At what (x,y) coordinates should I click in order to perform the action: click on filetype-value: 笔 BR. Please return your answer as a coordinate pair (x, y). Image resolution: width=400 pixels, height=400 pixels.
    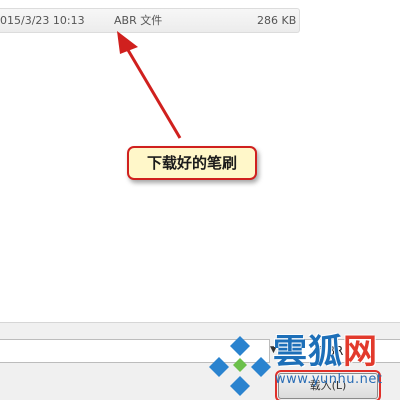
    Looking at the image, I should click on (327, 351).